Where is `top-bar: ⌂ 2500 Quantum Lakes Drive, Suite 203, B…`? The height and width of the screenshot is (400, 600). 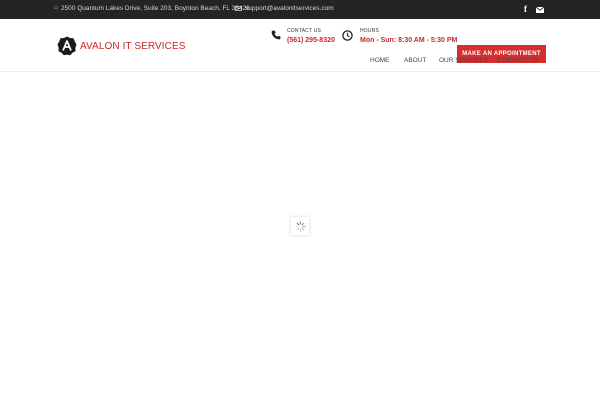 top-bar: ⌂ 2500 Quantum Lakes Drive, Suite 203, B… is located at coordinates (300, 9).